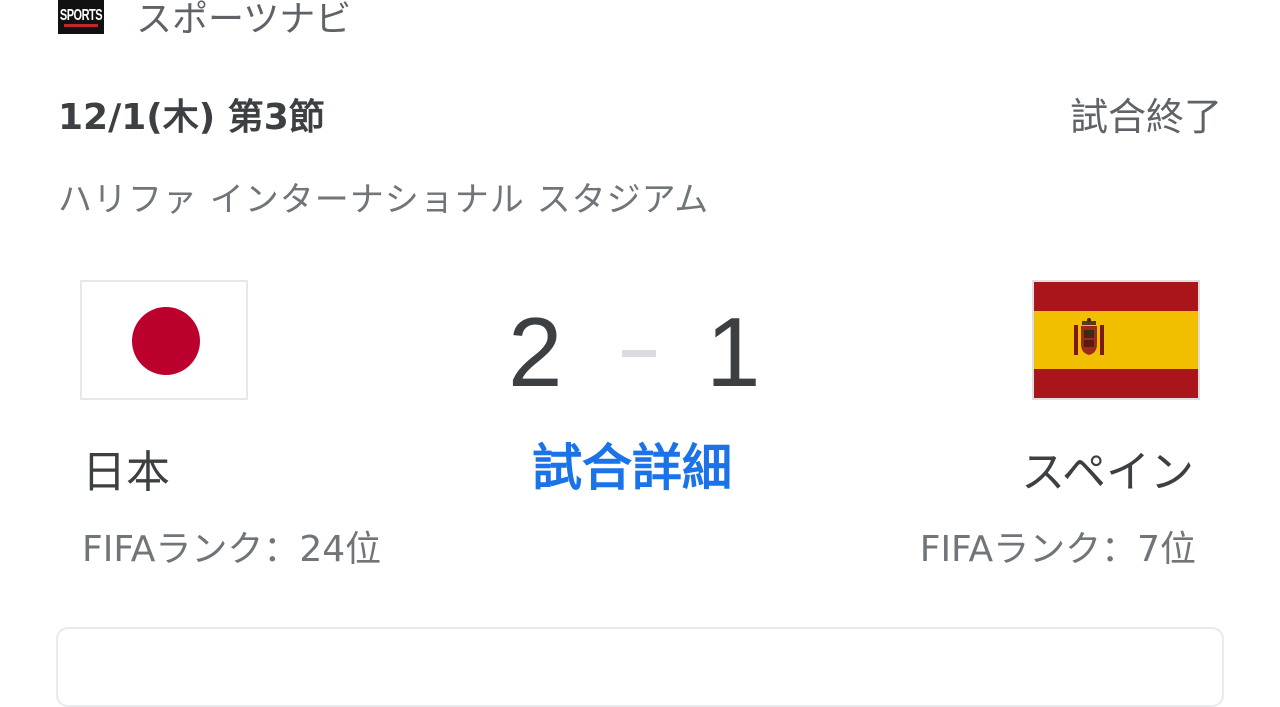 This screenshot has width=1280, height=707. What do you see at coordinates (1116, 383) in the screenshot?
I see `spain-flag-bottom-stripe` at bounding box center [1116, 383].